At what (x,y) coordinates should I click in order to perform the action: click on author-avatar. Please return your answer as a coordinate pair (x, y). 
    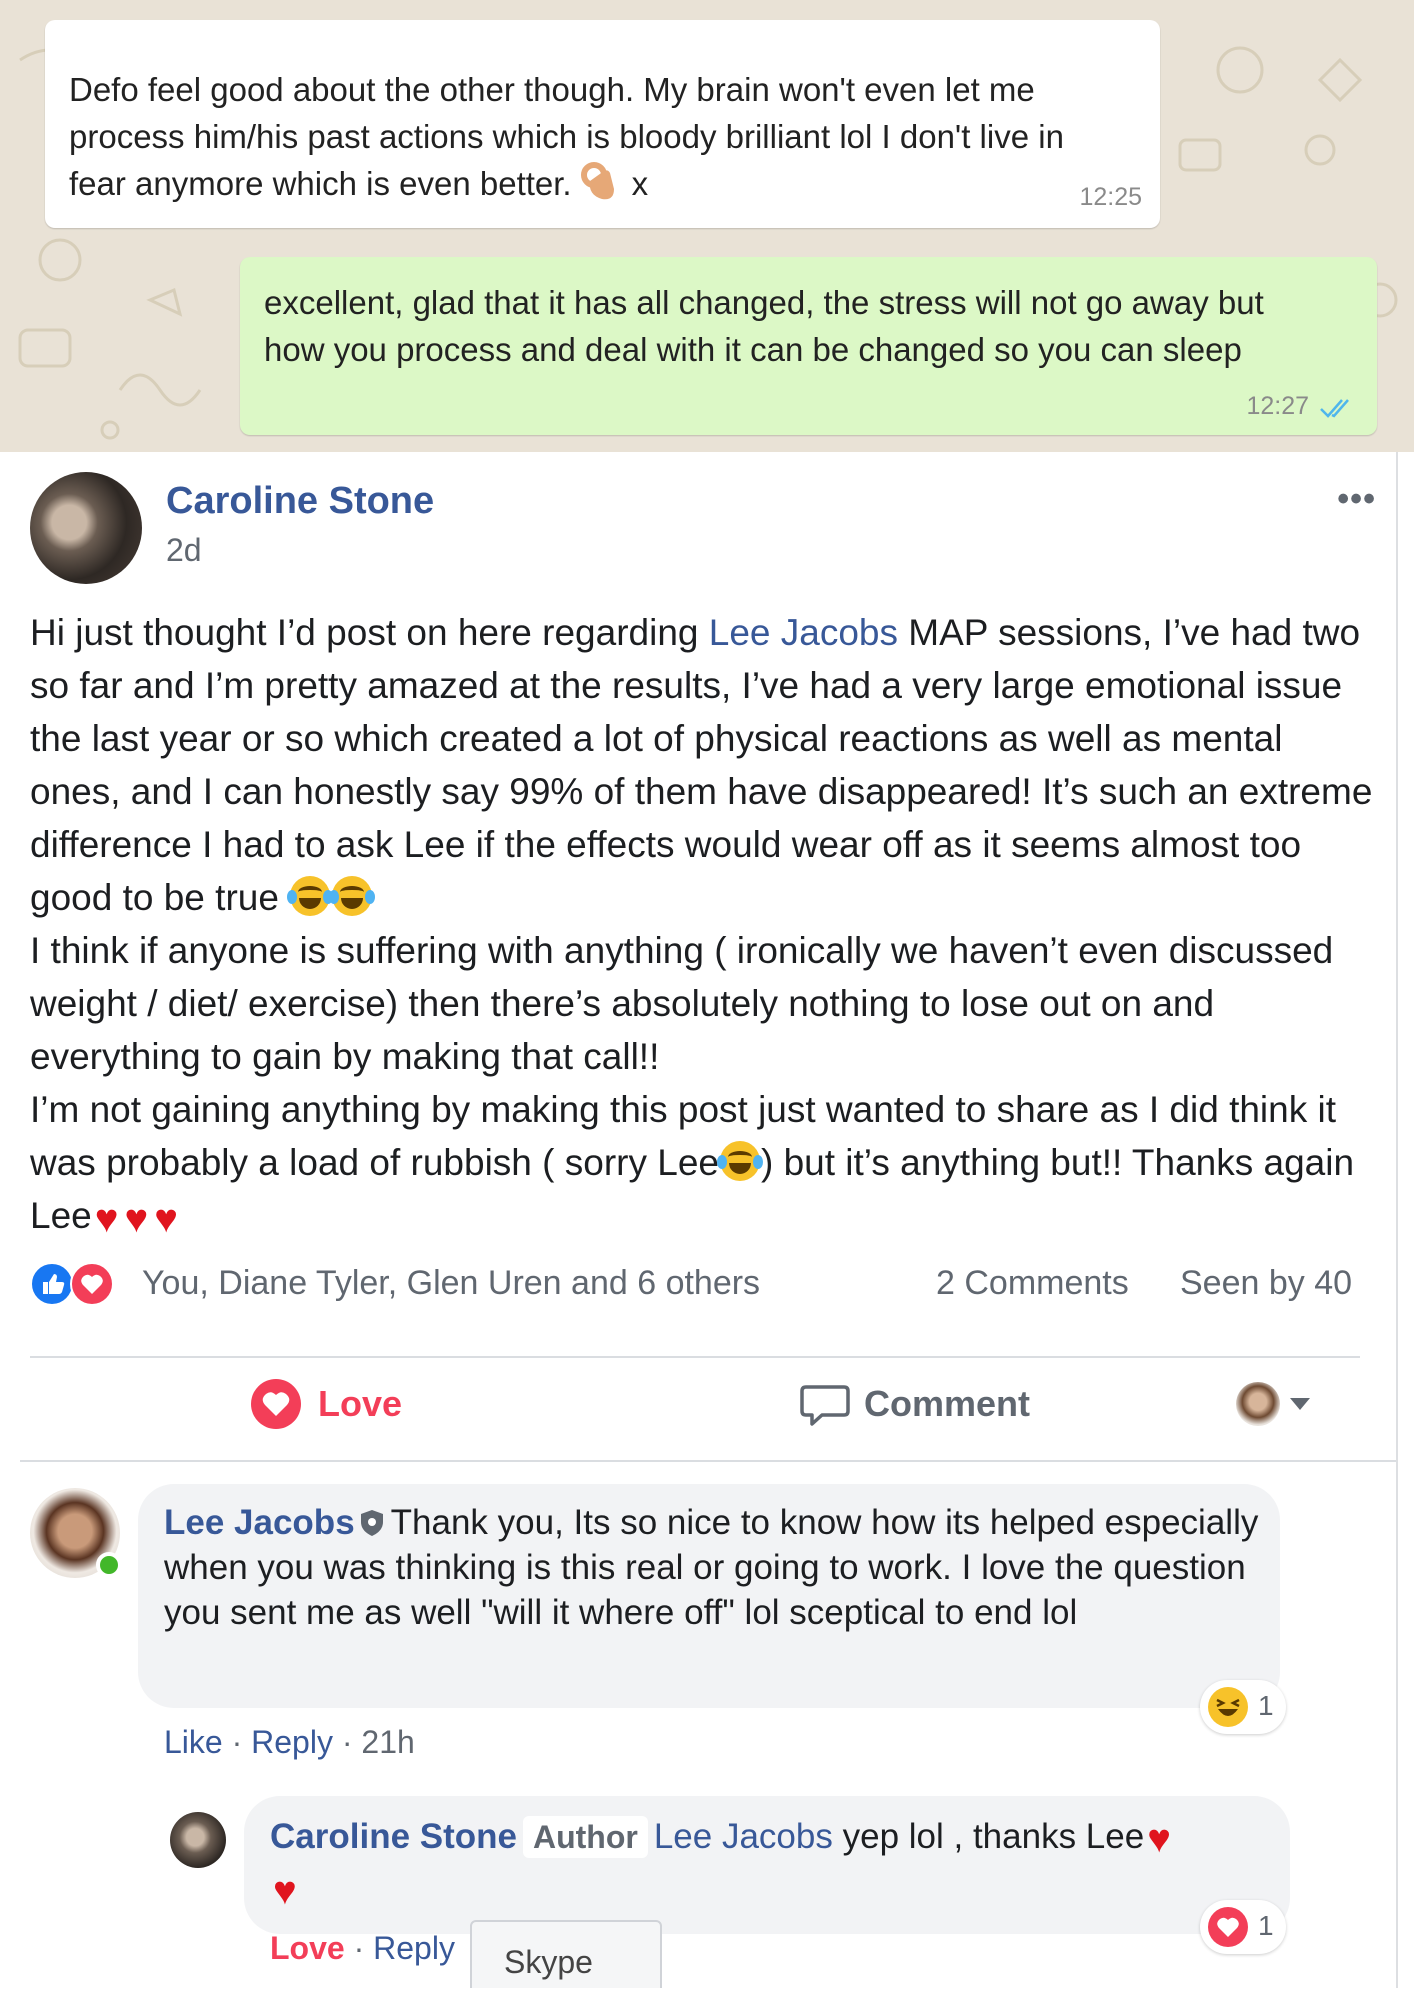
    Looking at the image, I should click on (86, 528).